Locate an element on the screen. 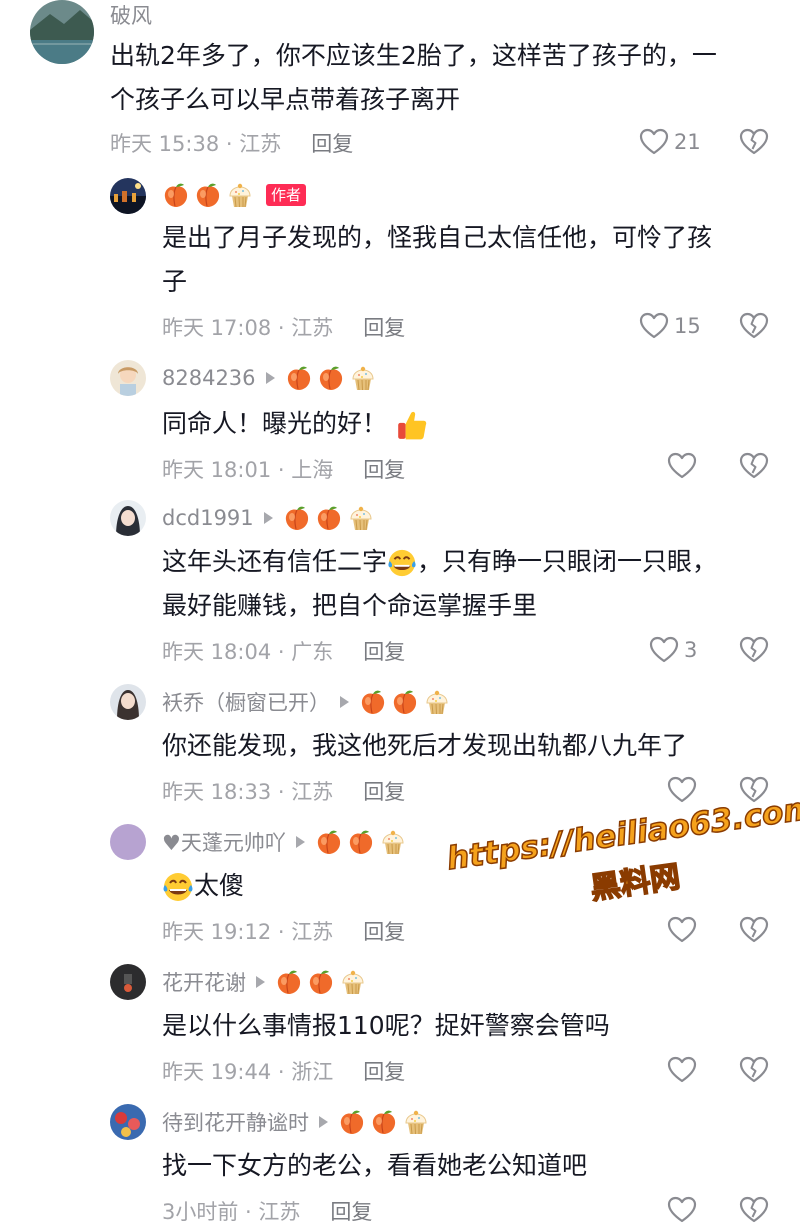 This screenshot has height=1232, width=800. username: dcd1991 is located at coordinates (208, 518).